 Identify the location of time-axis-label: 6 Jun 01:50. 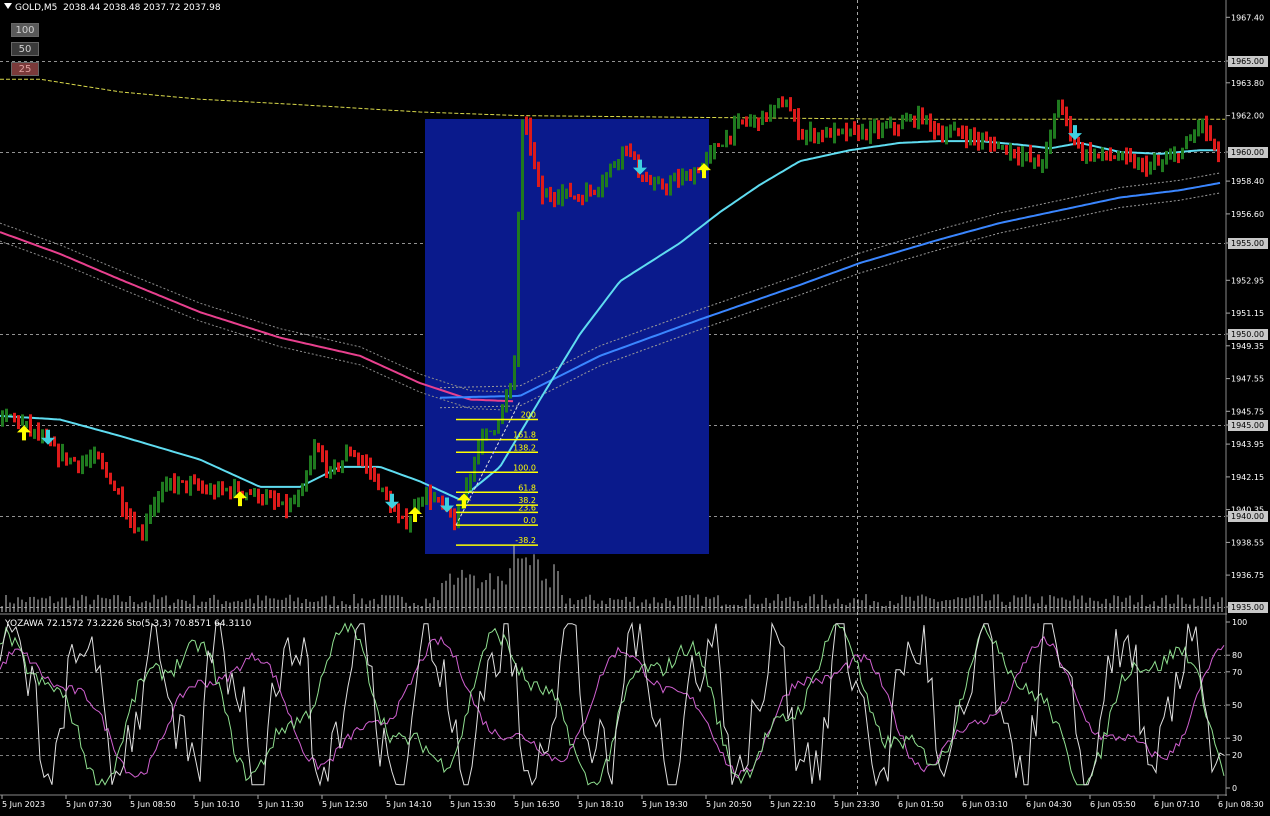
(921, 804).